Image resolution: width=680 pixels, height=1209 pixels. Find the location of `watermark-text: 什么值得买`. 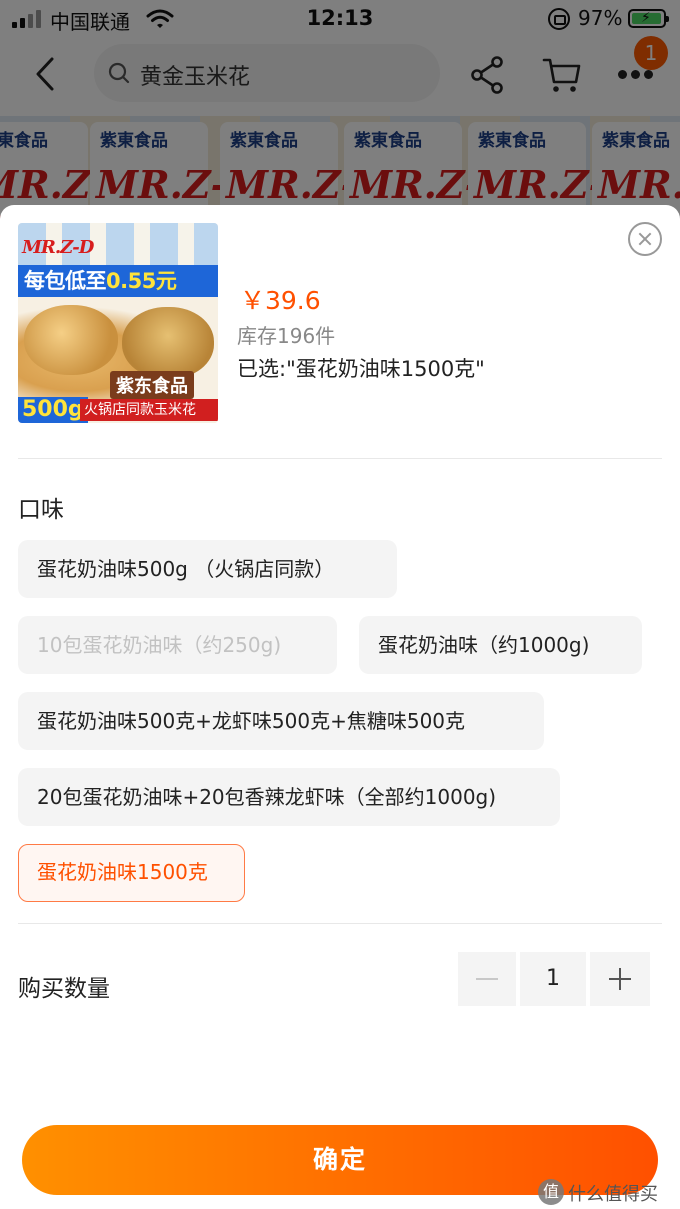

watermark-text: 什么值得买 is located at coordinates (613, 1194).